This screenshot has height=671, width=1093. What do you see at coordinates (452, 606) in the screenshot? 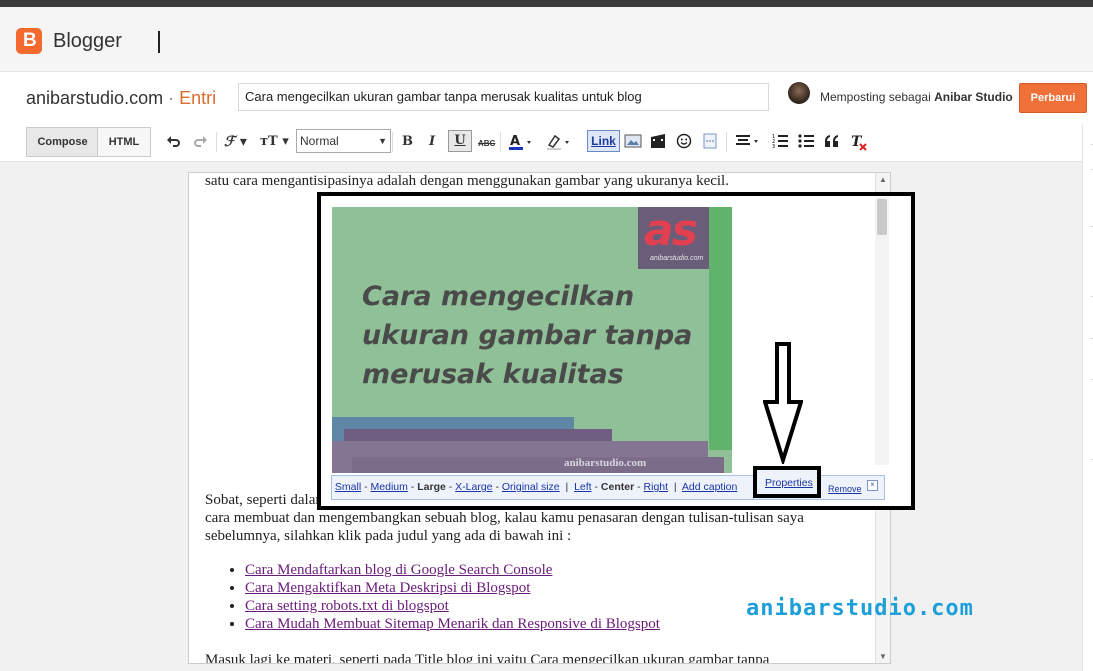
I see `list-item: Cara setting robots.txt di blogspot` at bounding box center [452, 606].